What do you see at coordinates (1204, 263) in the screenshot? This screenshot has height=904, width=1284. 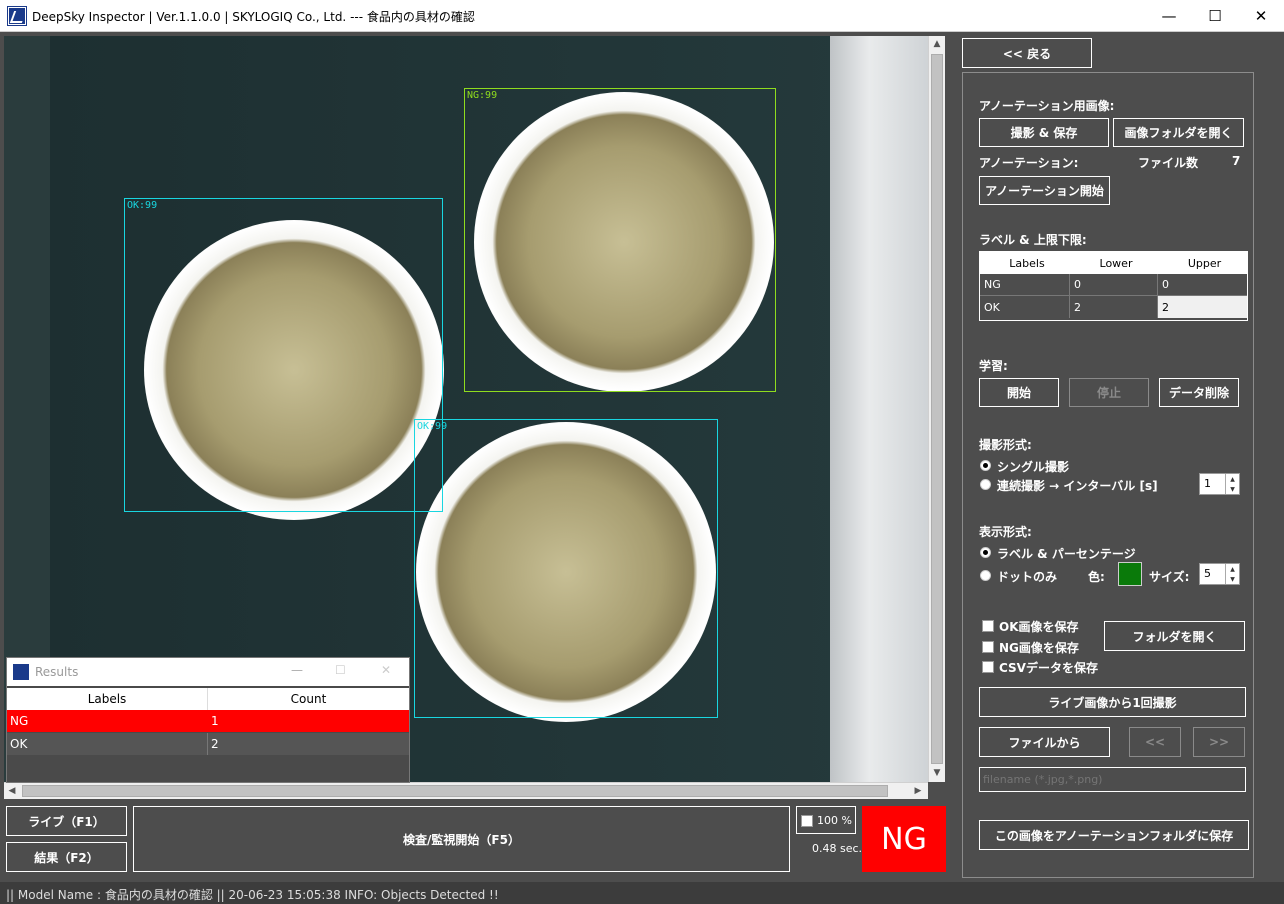 I see `column-header: Upper` at bounding box center [1204, 263].